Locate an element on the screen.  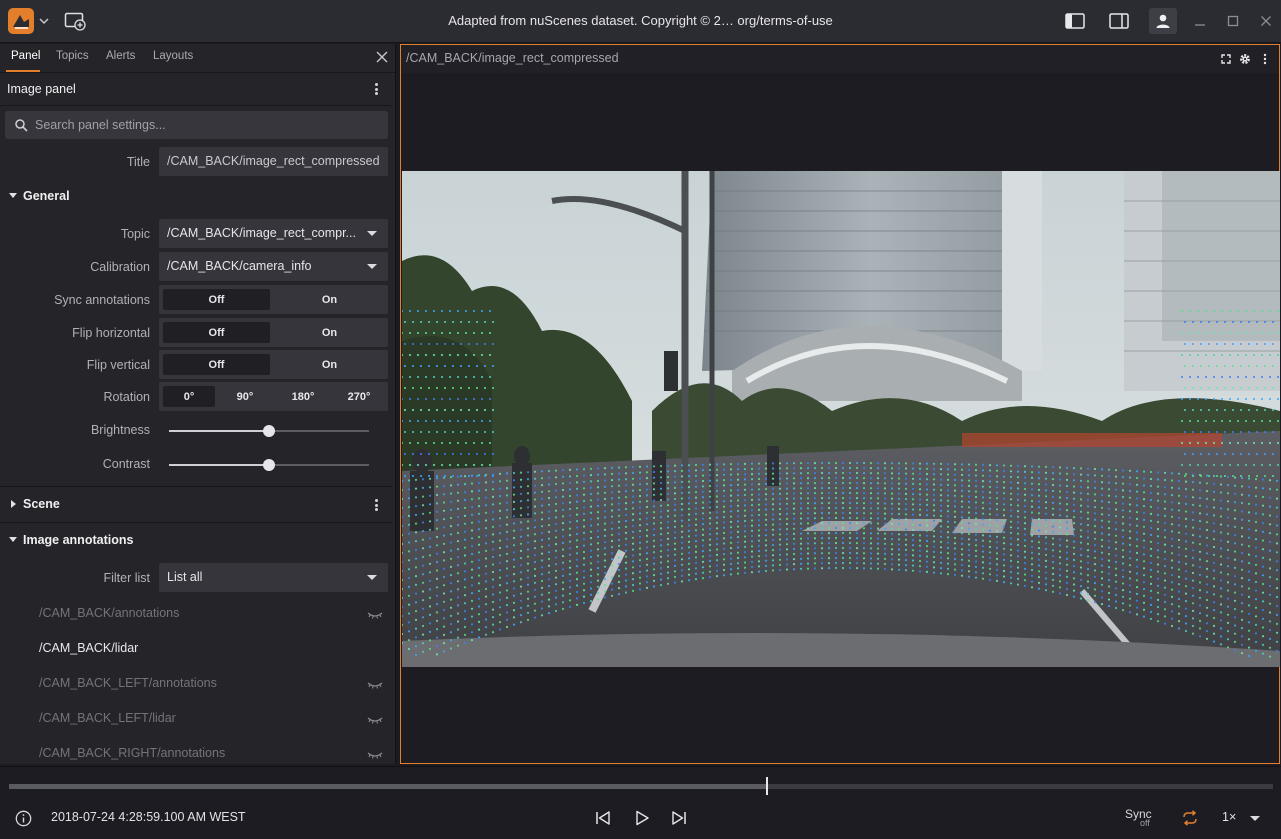
seek-forward-icon is located at coordinates (679, 818).